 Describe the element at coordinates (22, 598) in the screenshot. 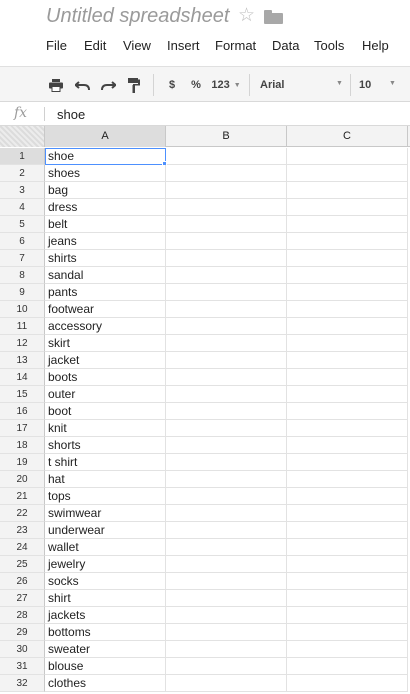

I see `row-header: 27` at that location.